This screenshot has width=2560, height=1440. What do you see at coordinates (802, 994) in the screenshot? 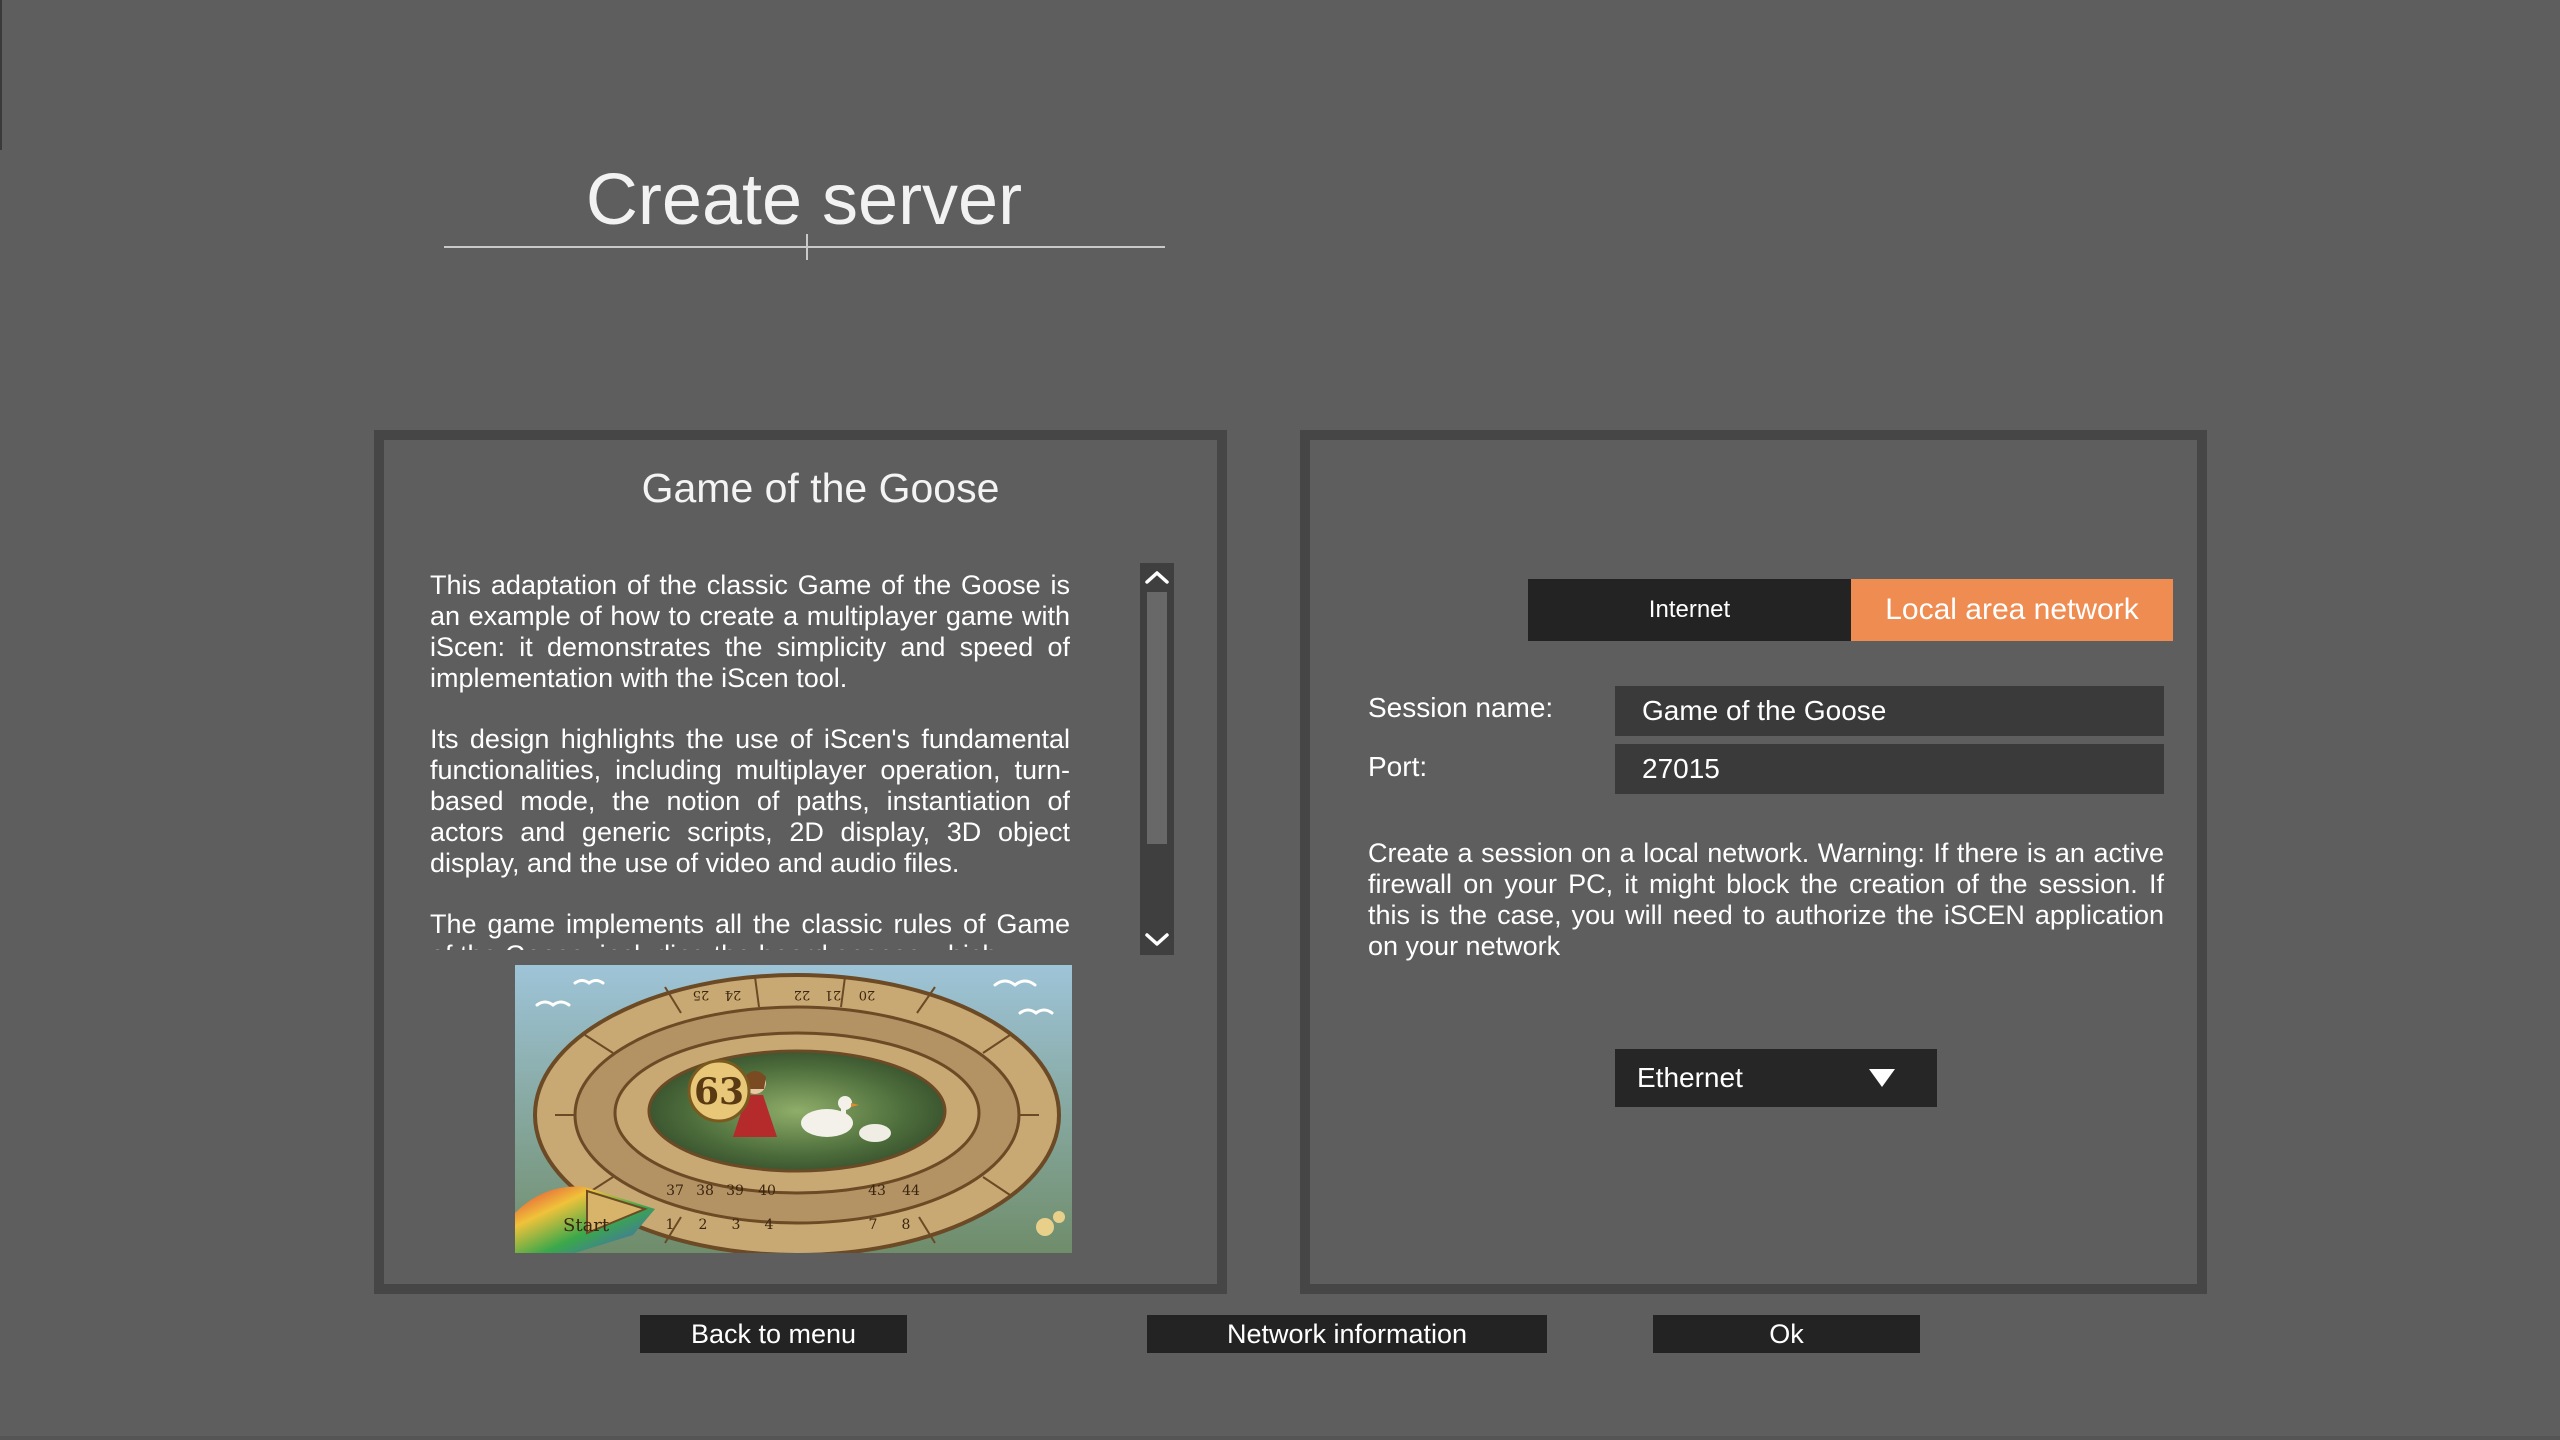
I see `board-square-number: 22` at bounding box center [802, 994].